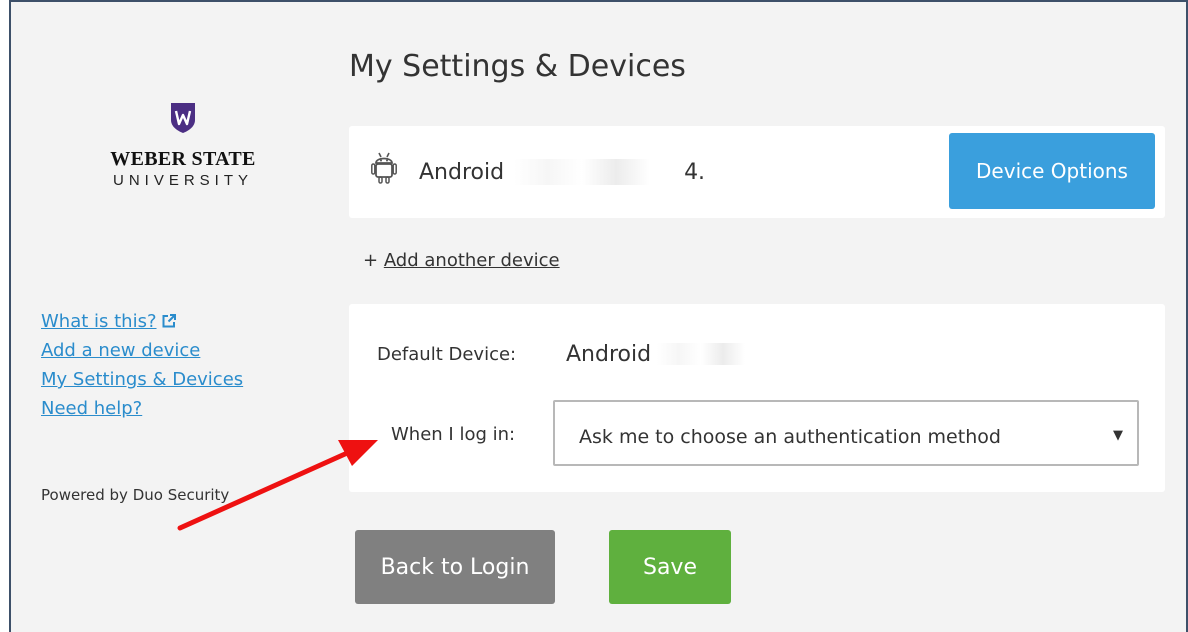 The image size is (1188, 632). Describe the element at coordinates (384, 168) in the screenshot. I see `android-icon` at that location.